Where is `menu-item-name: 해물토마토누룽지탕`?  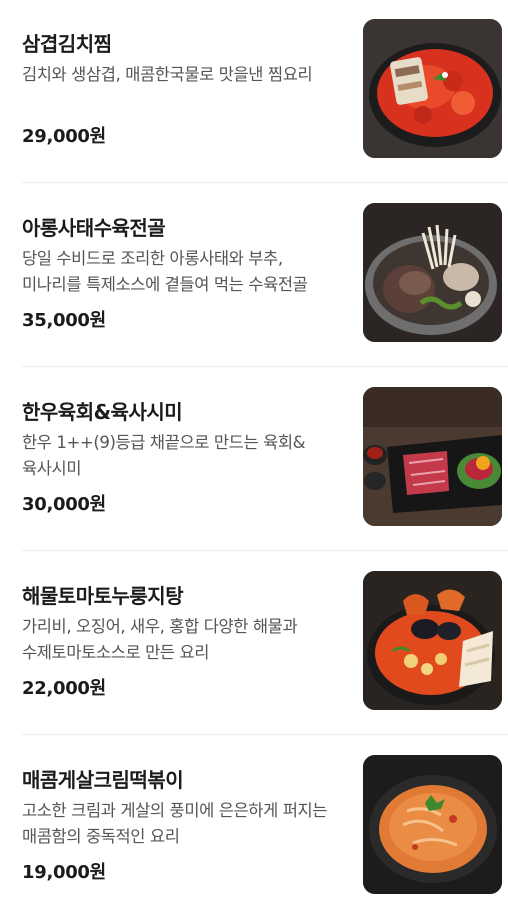
menu-item-name: 해물토마토누룽지탕 is located at coordinates (103, 596).